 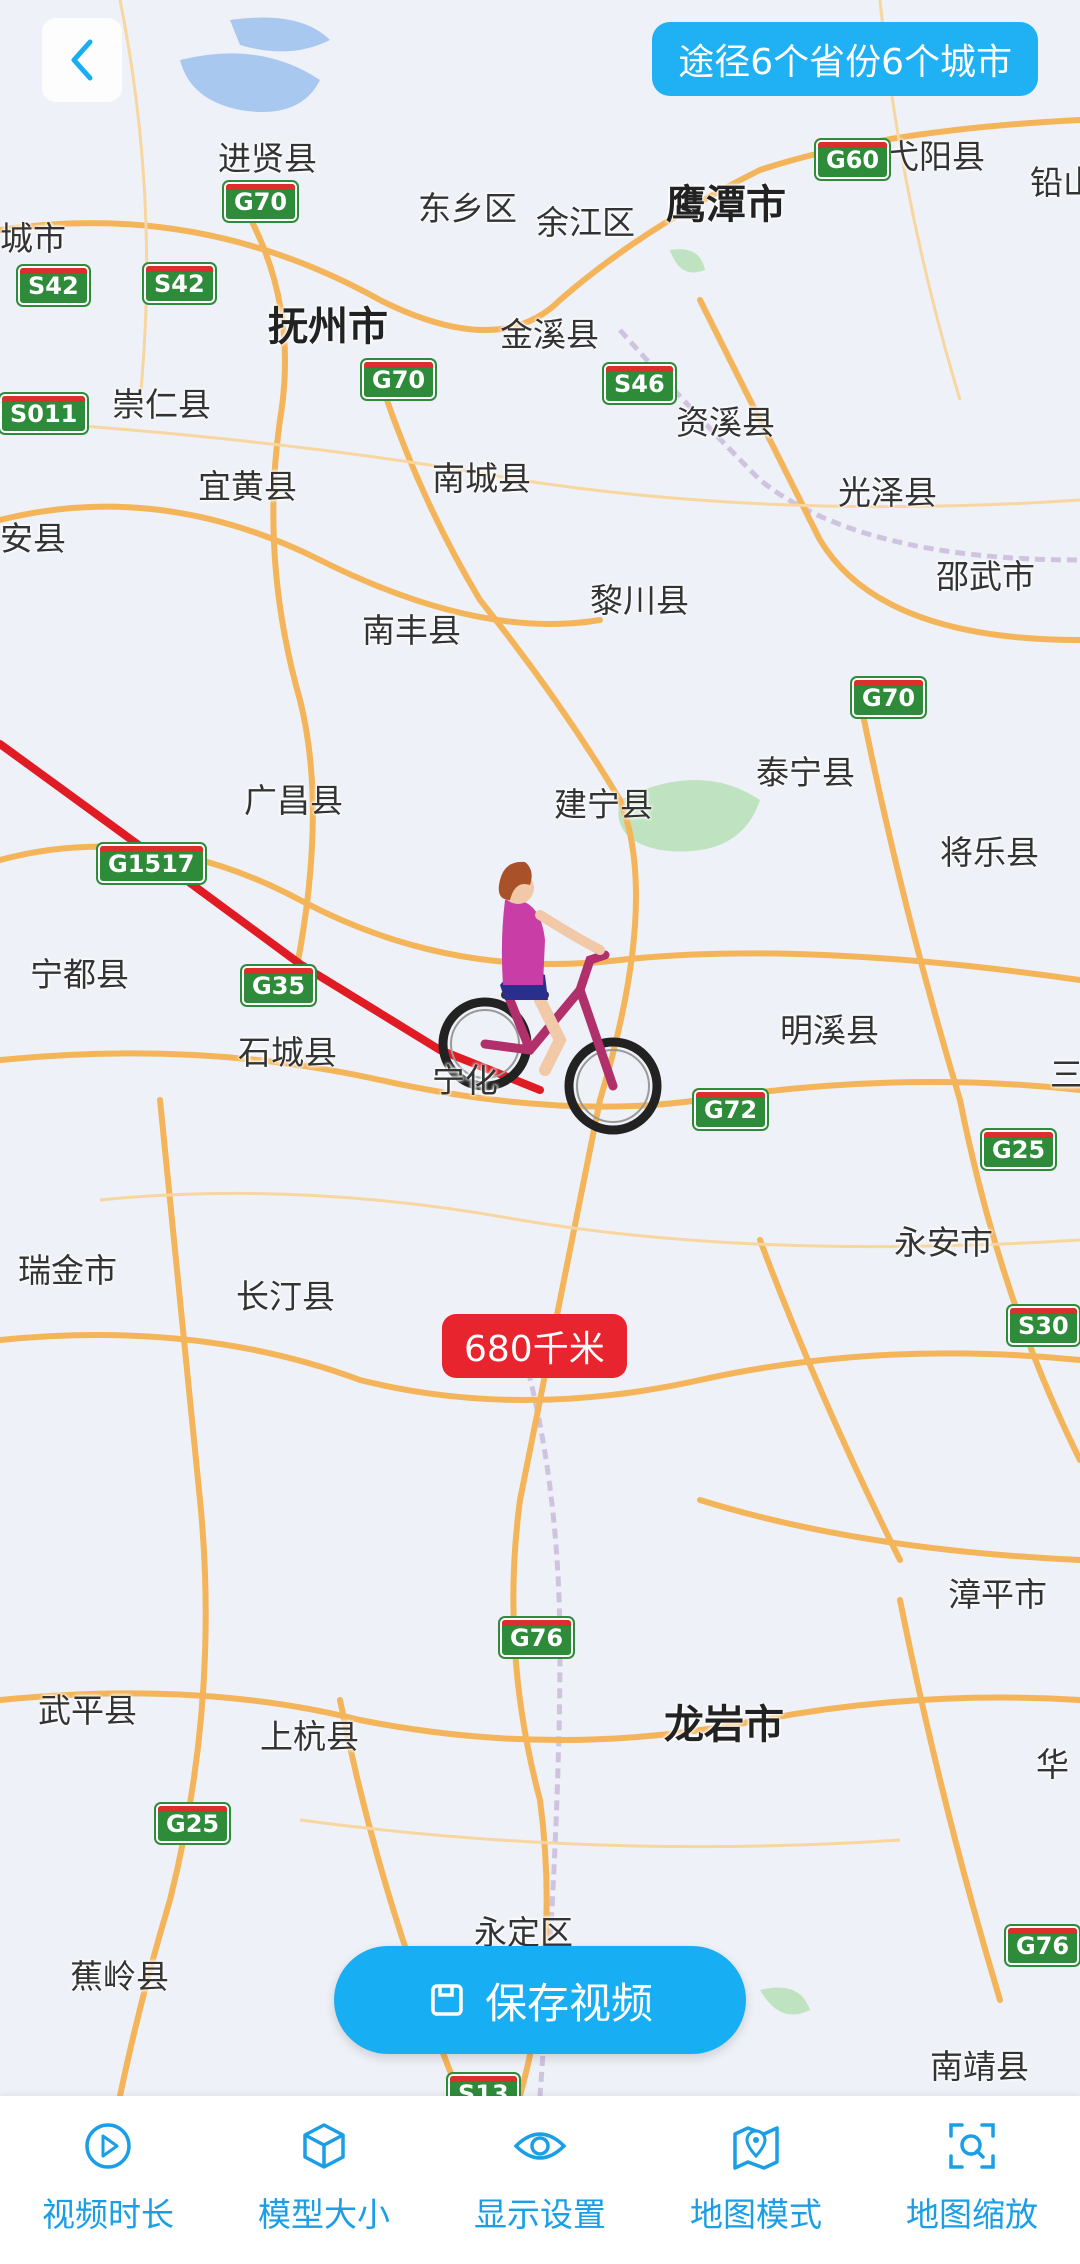 What do you see at coordinates (639, 383) in the screenshot?
I see `highway-shield: S46` at bounding box center [639, 383].